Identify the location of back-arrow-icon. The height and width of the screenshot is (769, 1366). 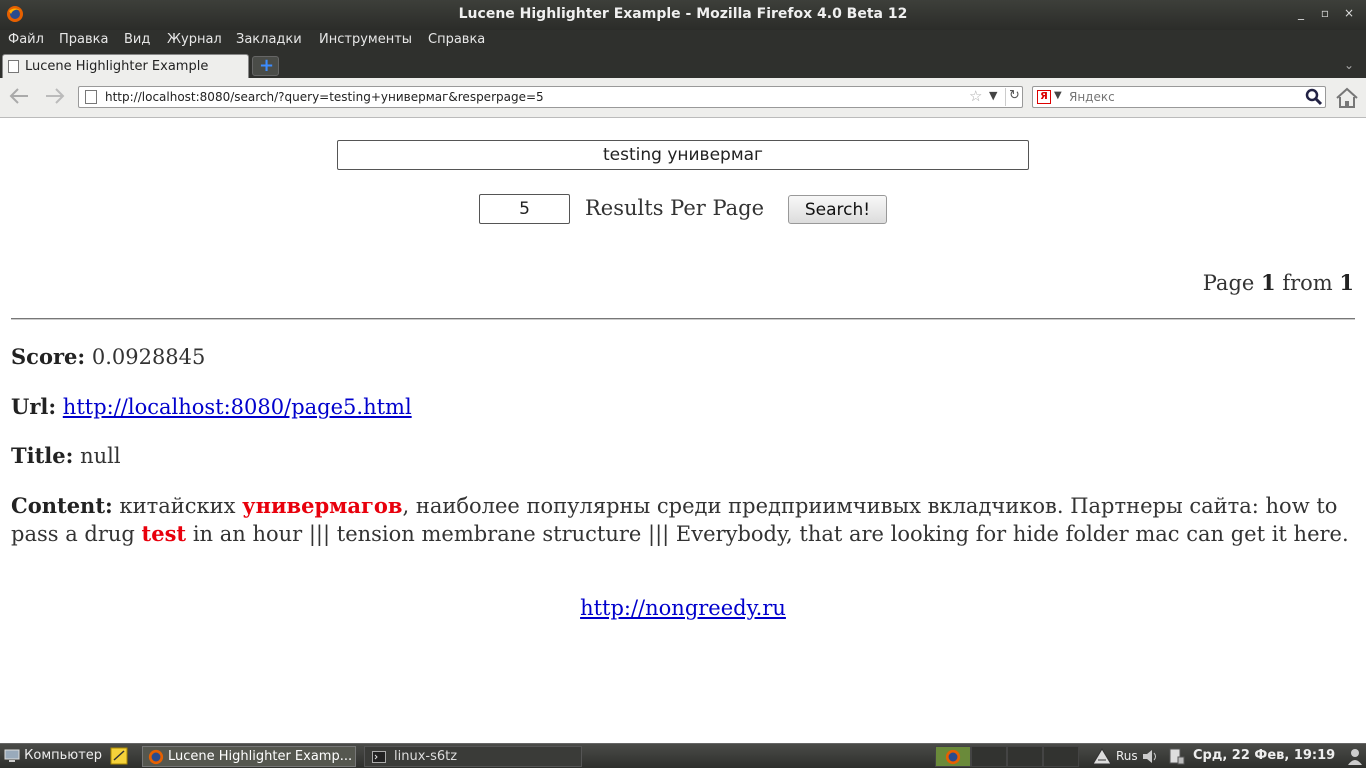
(18, 96).